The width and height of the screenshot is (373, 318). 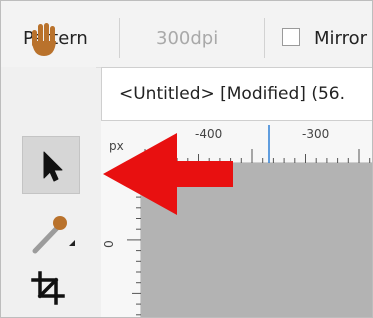 I want to click on document-tab: <Untitled> [Modified] (56., so click(x=236, y=94).